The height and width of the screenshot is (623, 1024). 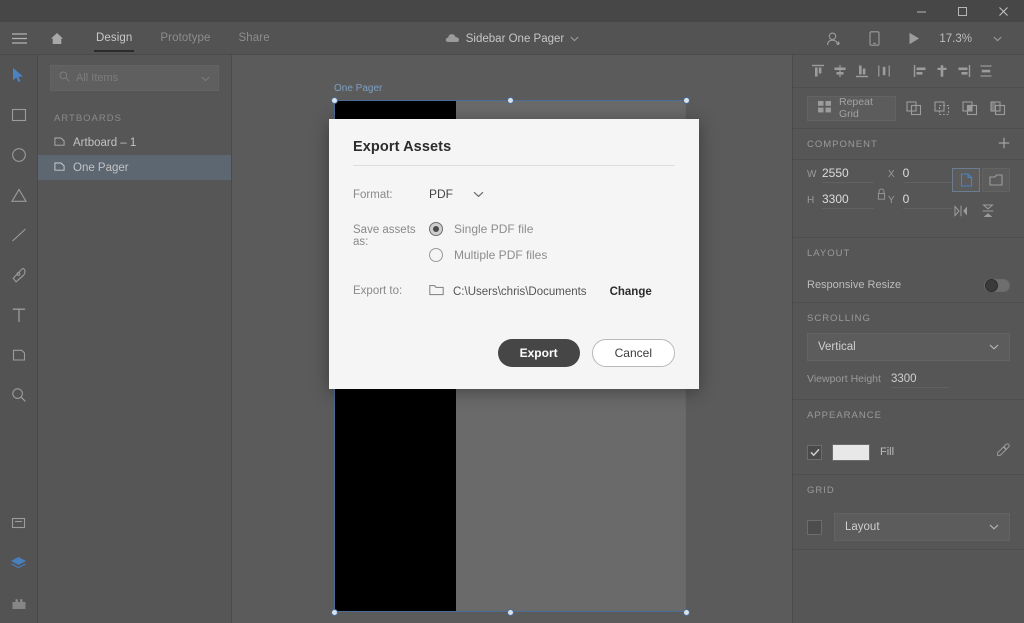 I want to click on minimize-button, so click(x=921, y=11).